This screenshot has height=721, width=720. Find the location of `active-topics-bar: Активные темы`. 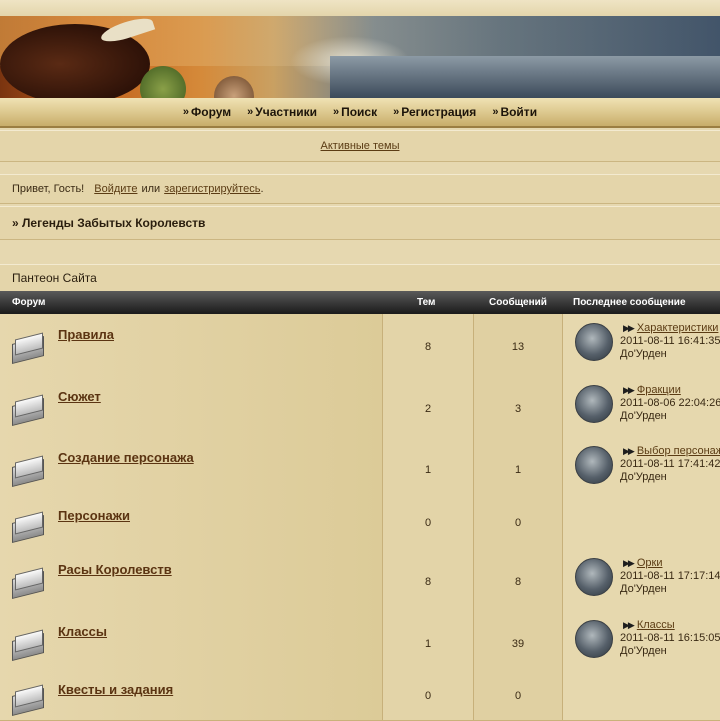

active-topics-bar: Активные темы is located at coordinates (360, 146).